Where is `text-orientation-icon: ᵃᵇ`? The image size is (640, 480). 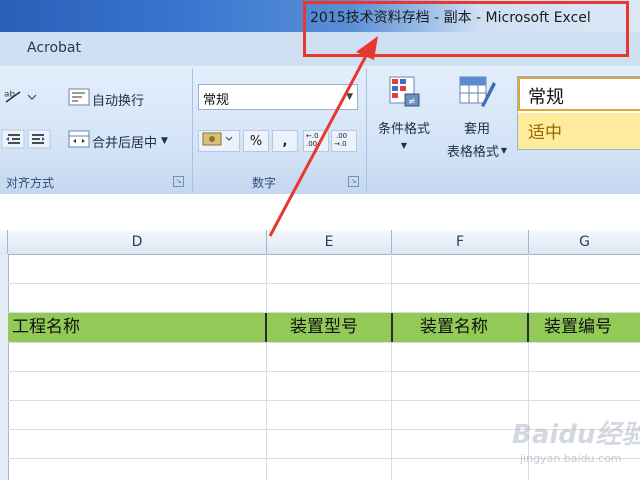
text-orientation-icon: ᵃᵇ is located at coordinates (20, 98).